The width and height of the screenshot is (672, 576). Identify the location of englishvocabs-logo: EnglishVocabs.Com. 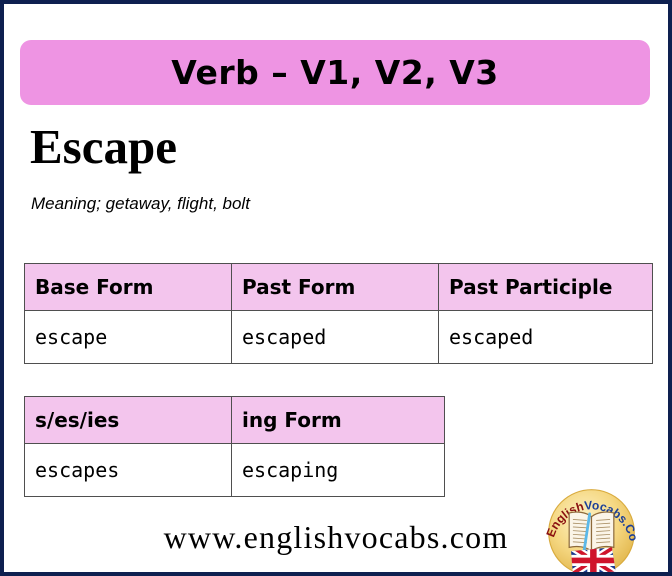
(591, 529).